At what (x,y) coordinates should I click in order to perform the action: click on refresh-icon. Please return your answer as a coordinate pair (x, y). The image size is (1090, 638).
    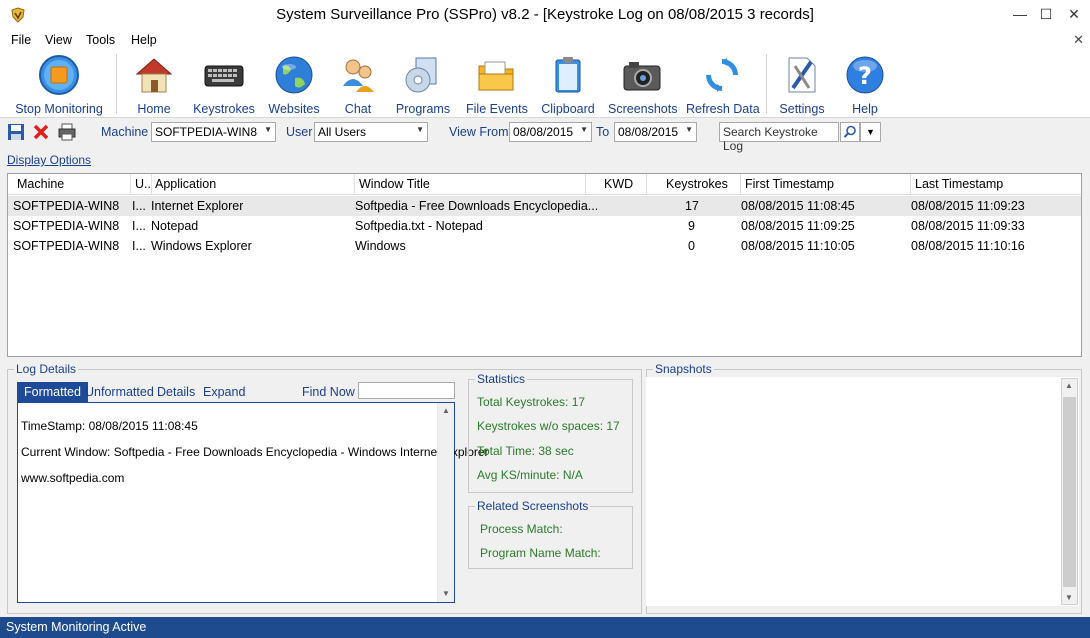
    Looking at the image, I should click on (722, 75).